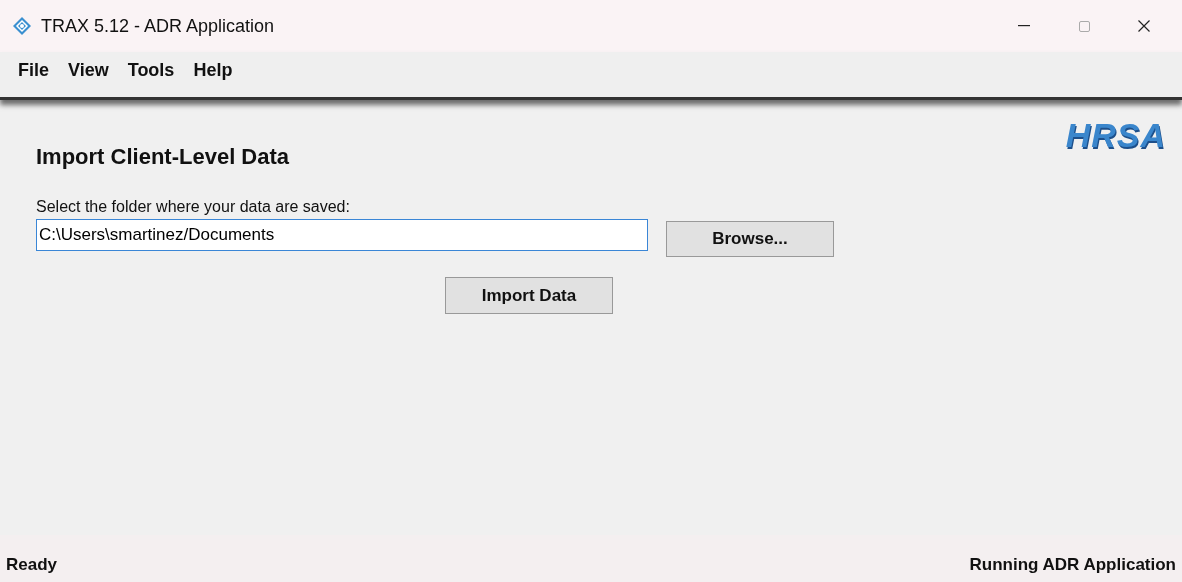  What do you see at coordinates (193, 207) in the screenshot?
I see `folder-label: Select the folder where your data are saved:` at bounding box center [193, 207].